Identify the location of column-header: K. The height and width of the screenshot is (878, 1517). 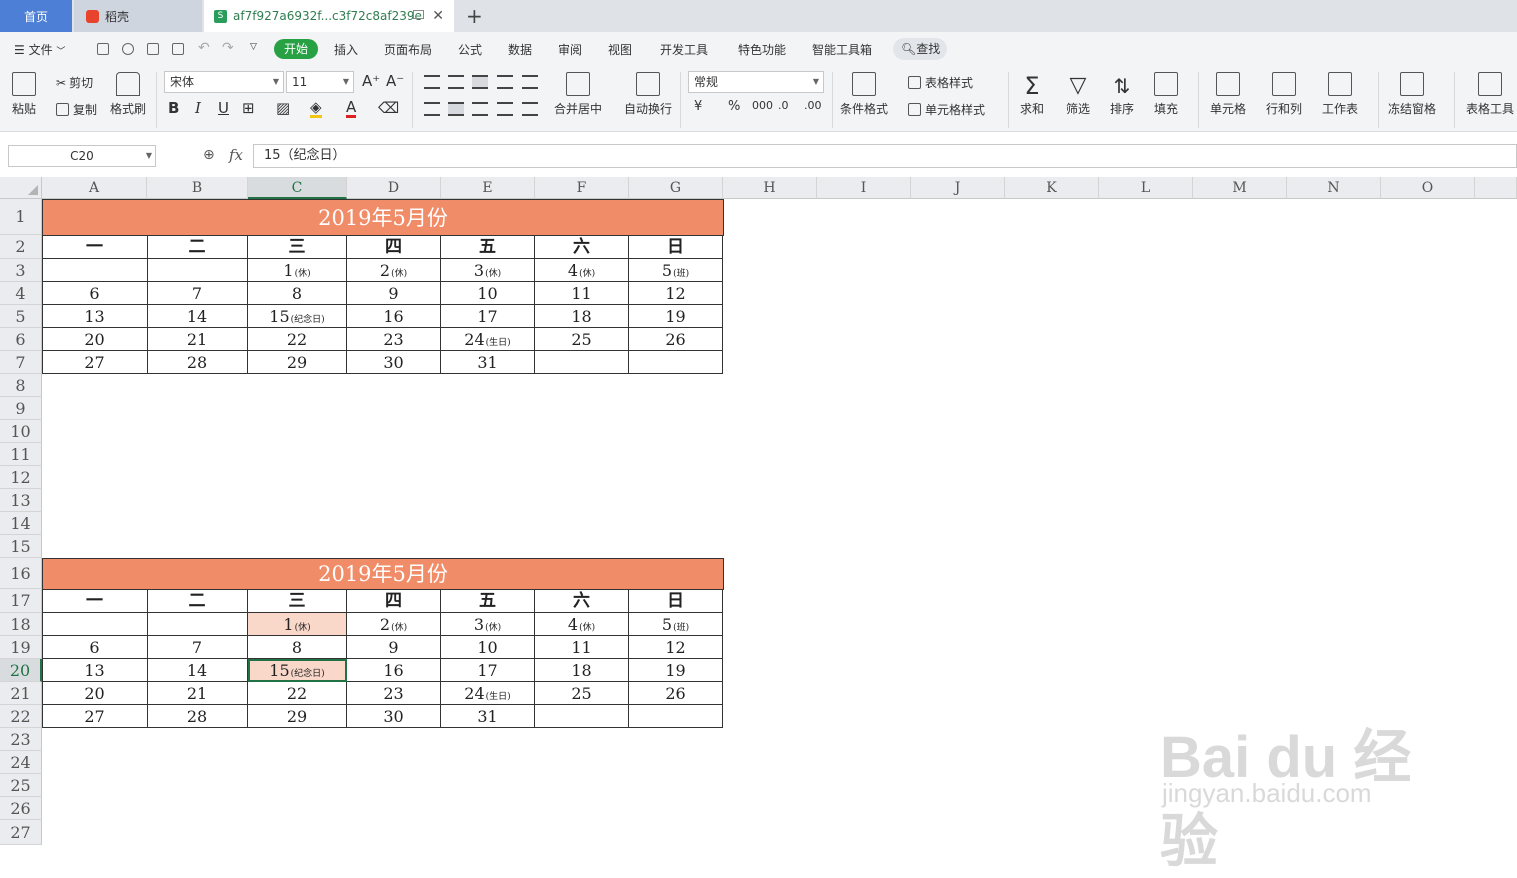
(1052, 188).